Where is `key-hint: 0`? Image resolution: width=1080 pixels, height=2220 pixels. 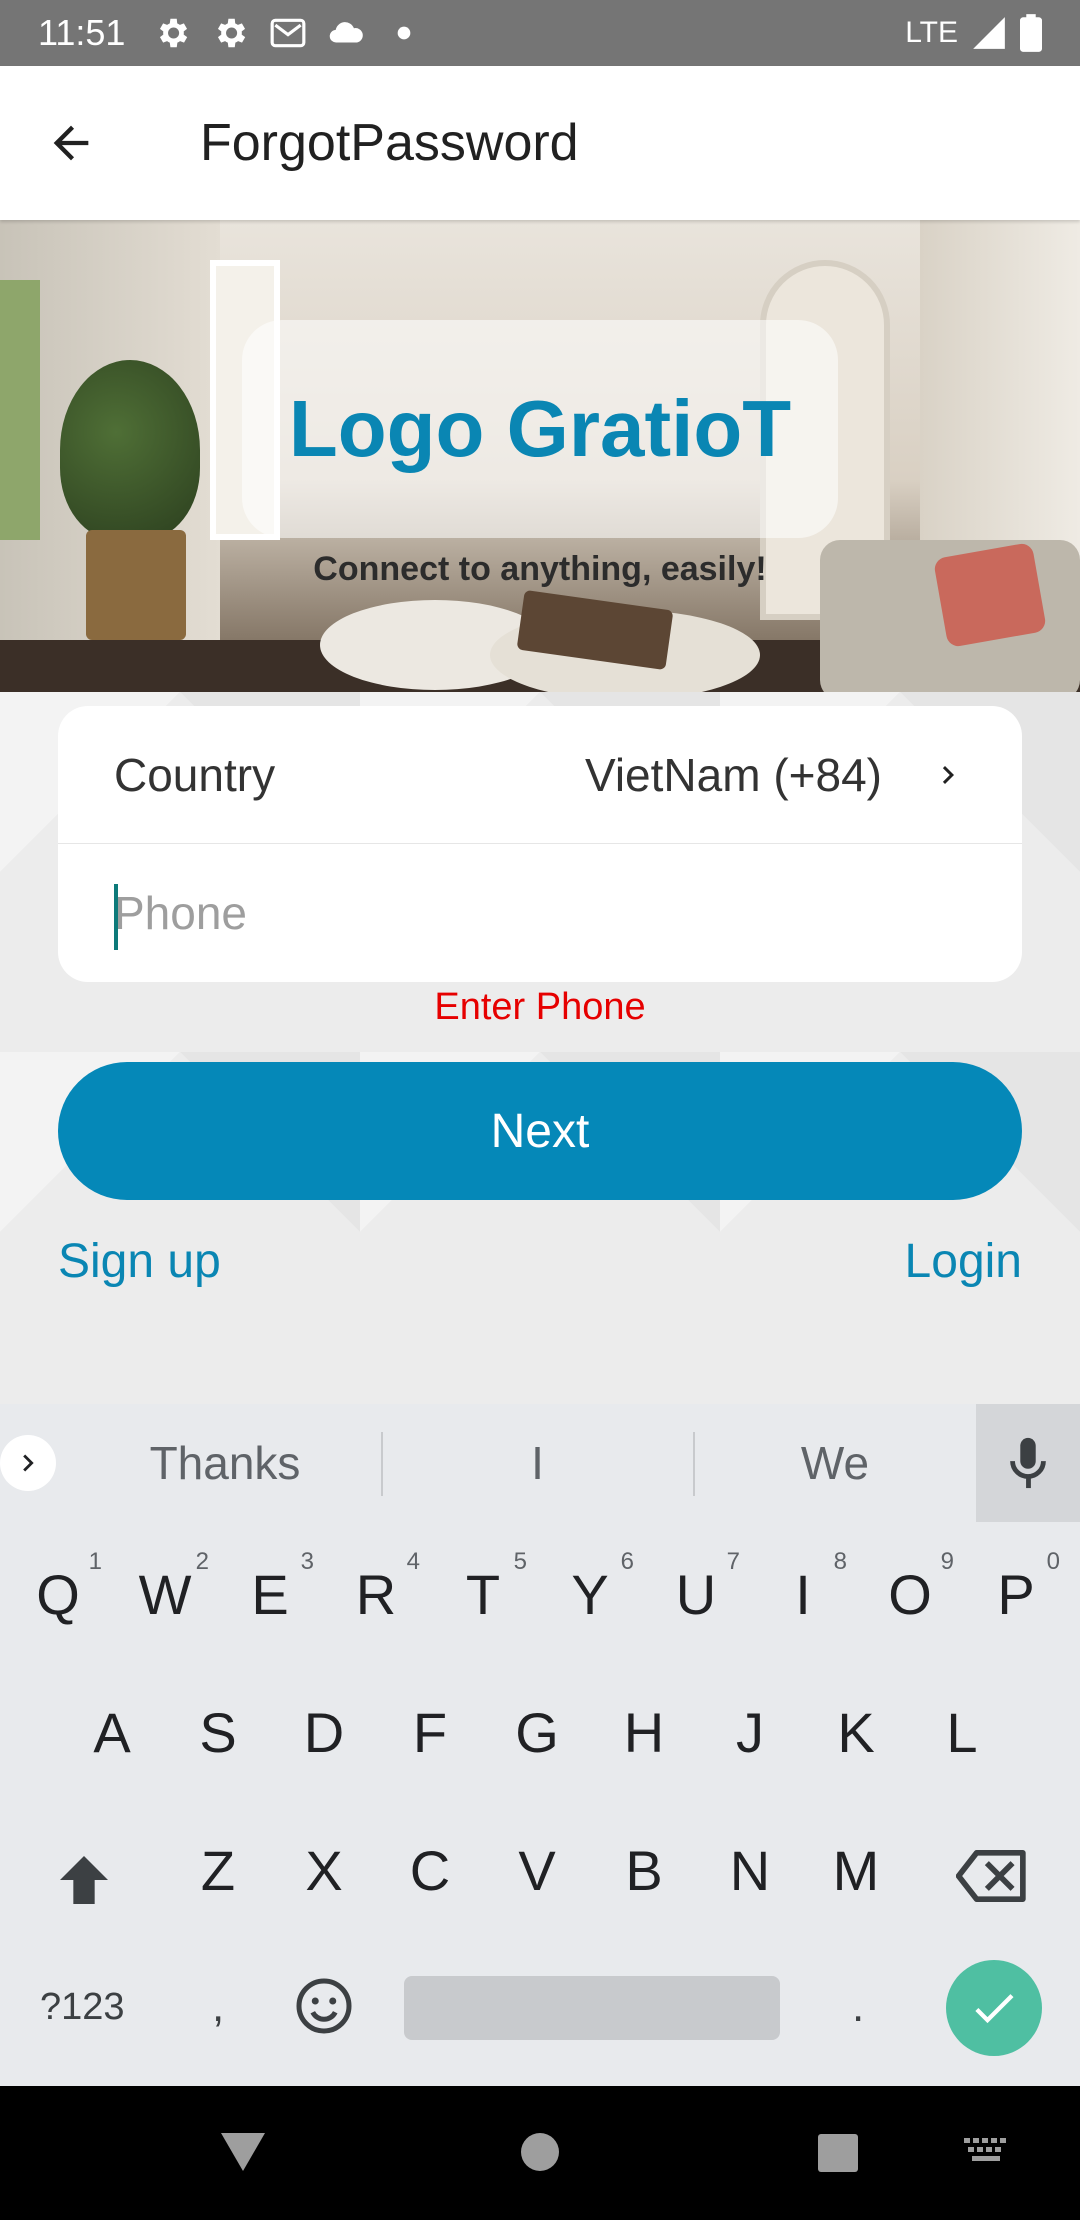
key-hint: 0 is located at coordinates (1053, 1561).